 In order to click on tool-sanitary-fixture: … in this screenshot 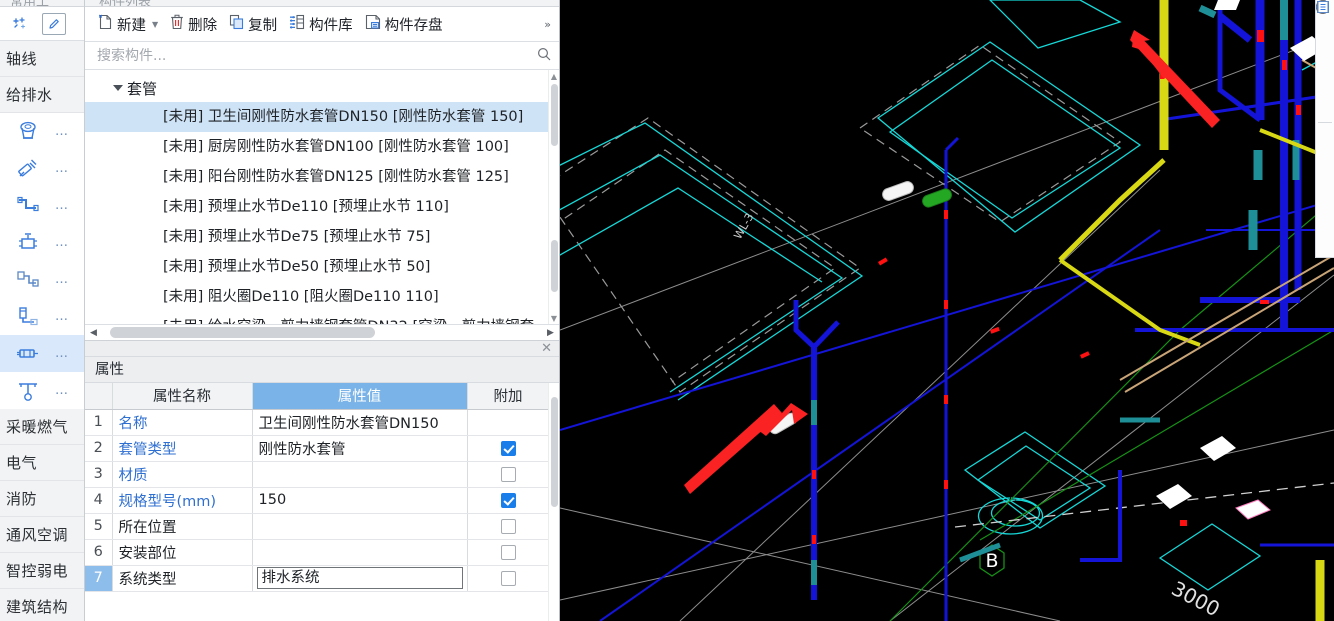, I will do `click(42, 131)`.